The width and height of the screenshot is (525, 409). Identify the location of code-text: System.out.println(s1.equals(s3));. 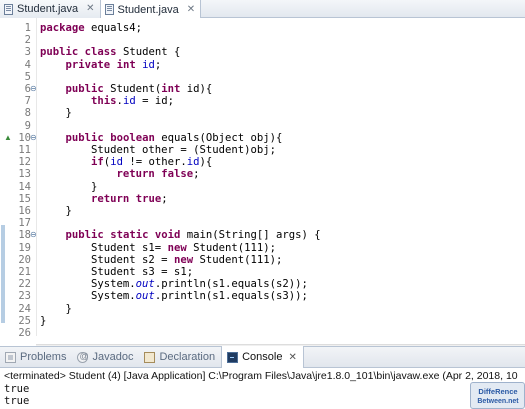
(174, 296).